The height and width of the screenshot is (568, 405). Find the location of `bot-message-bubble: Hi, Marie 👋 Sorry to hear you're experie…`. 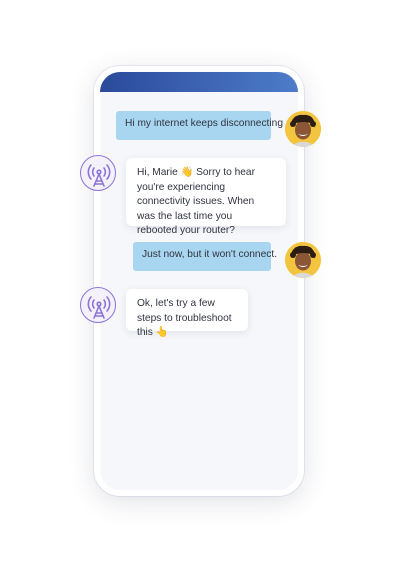

bot-message-bubble: Hi, Marie 👋 Sorry to hear you're experie… is located at coordinates (206, 197).